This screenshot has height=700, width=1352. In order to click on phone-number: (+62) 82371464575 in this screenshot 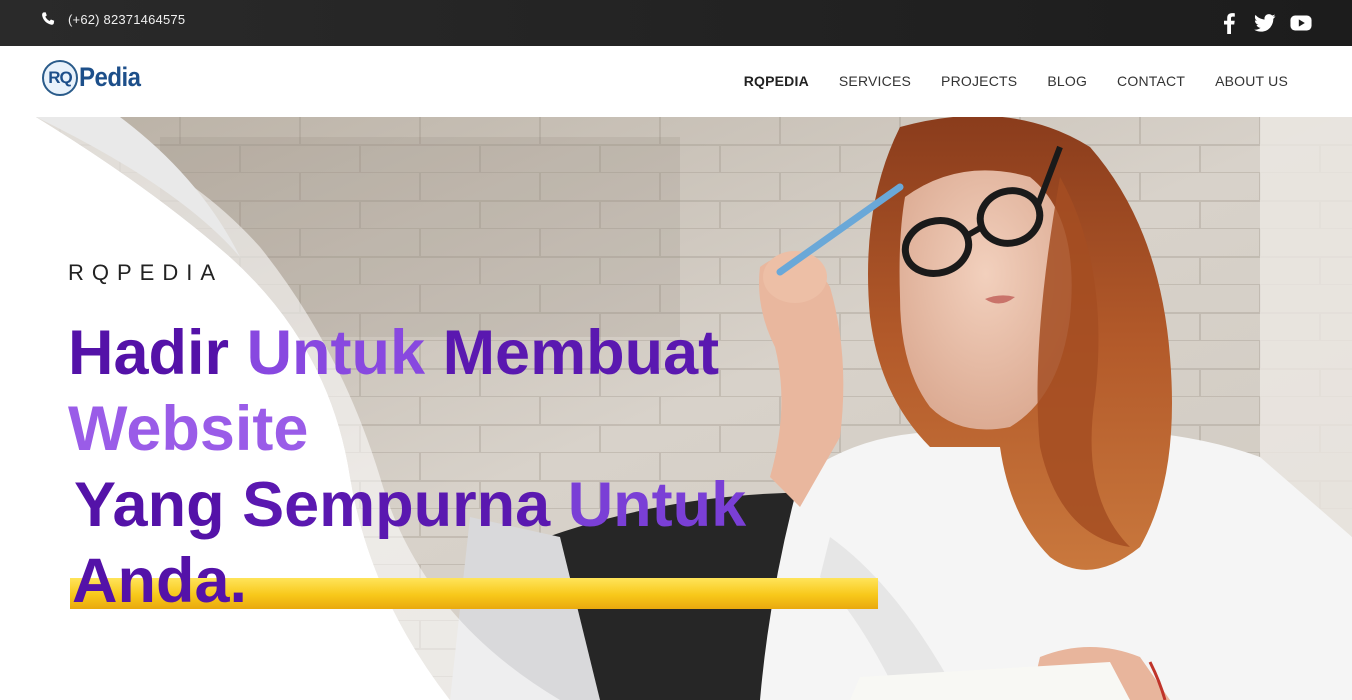, I will do `click(127, 19)`.